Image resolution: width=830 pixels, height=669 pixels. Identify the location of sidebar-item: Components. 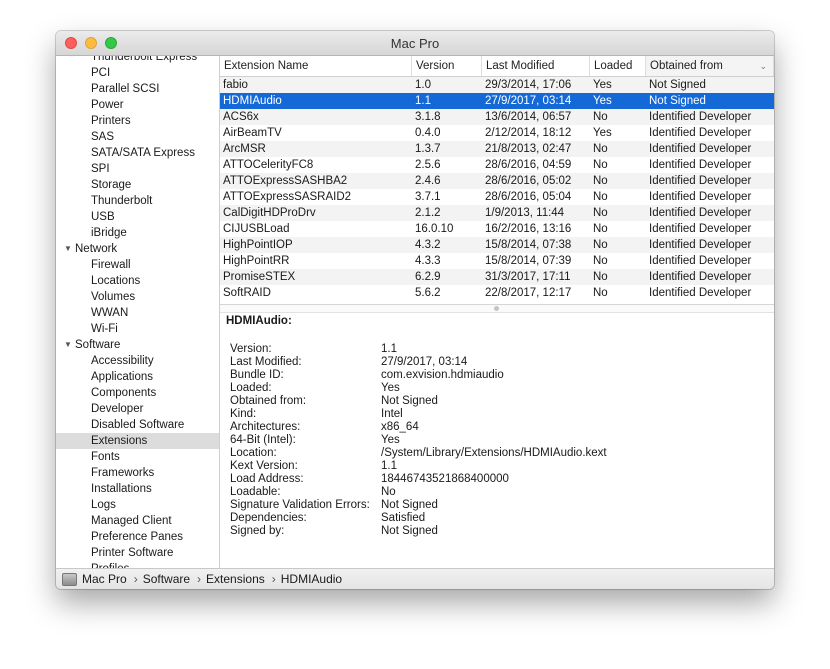
(137, 393).